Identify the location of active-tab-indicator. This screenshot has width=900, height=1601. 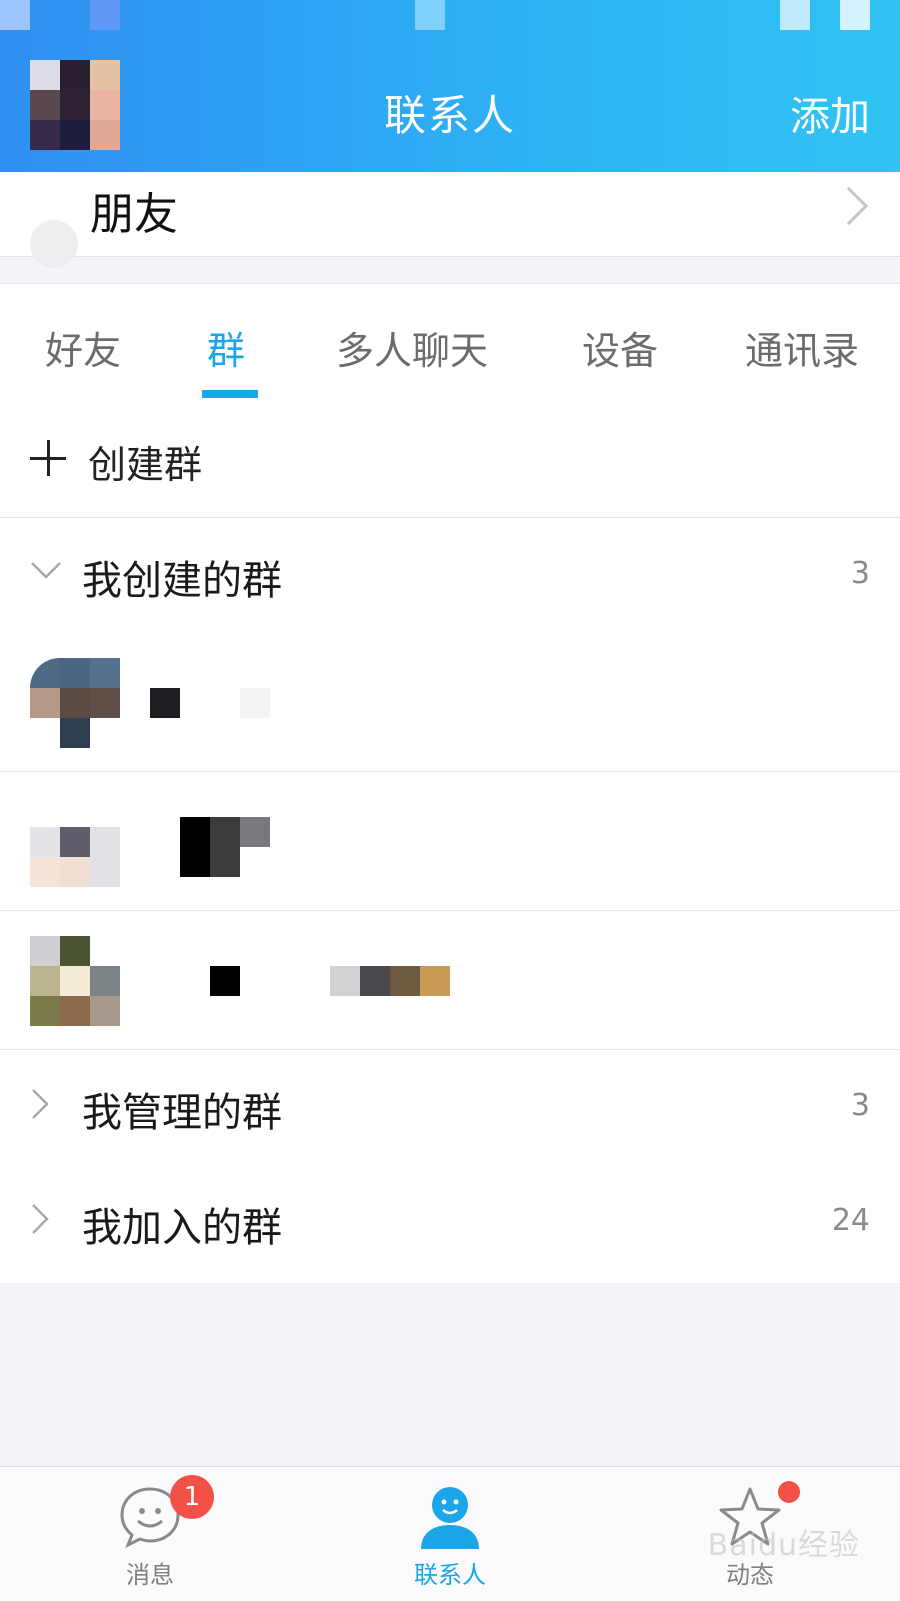
(230, 394).